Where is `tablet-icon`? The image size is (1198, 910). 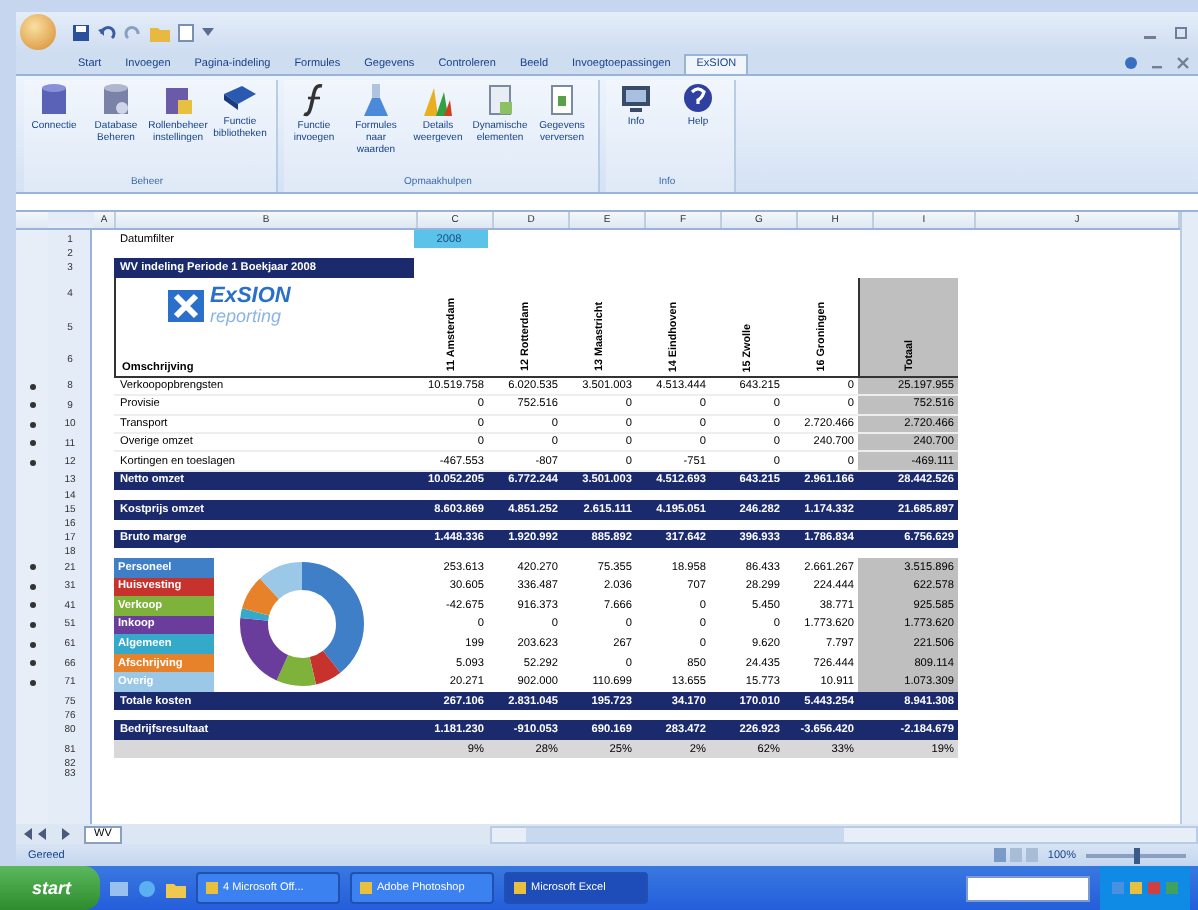 tablet-icon is located at coordinates (500, 100).